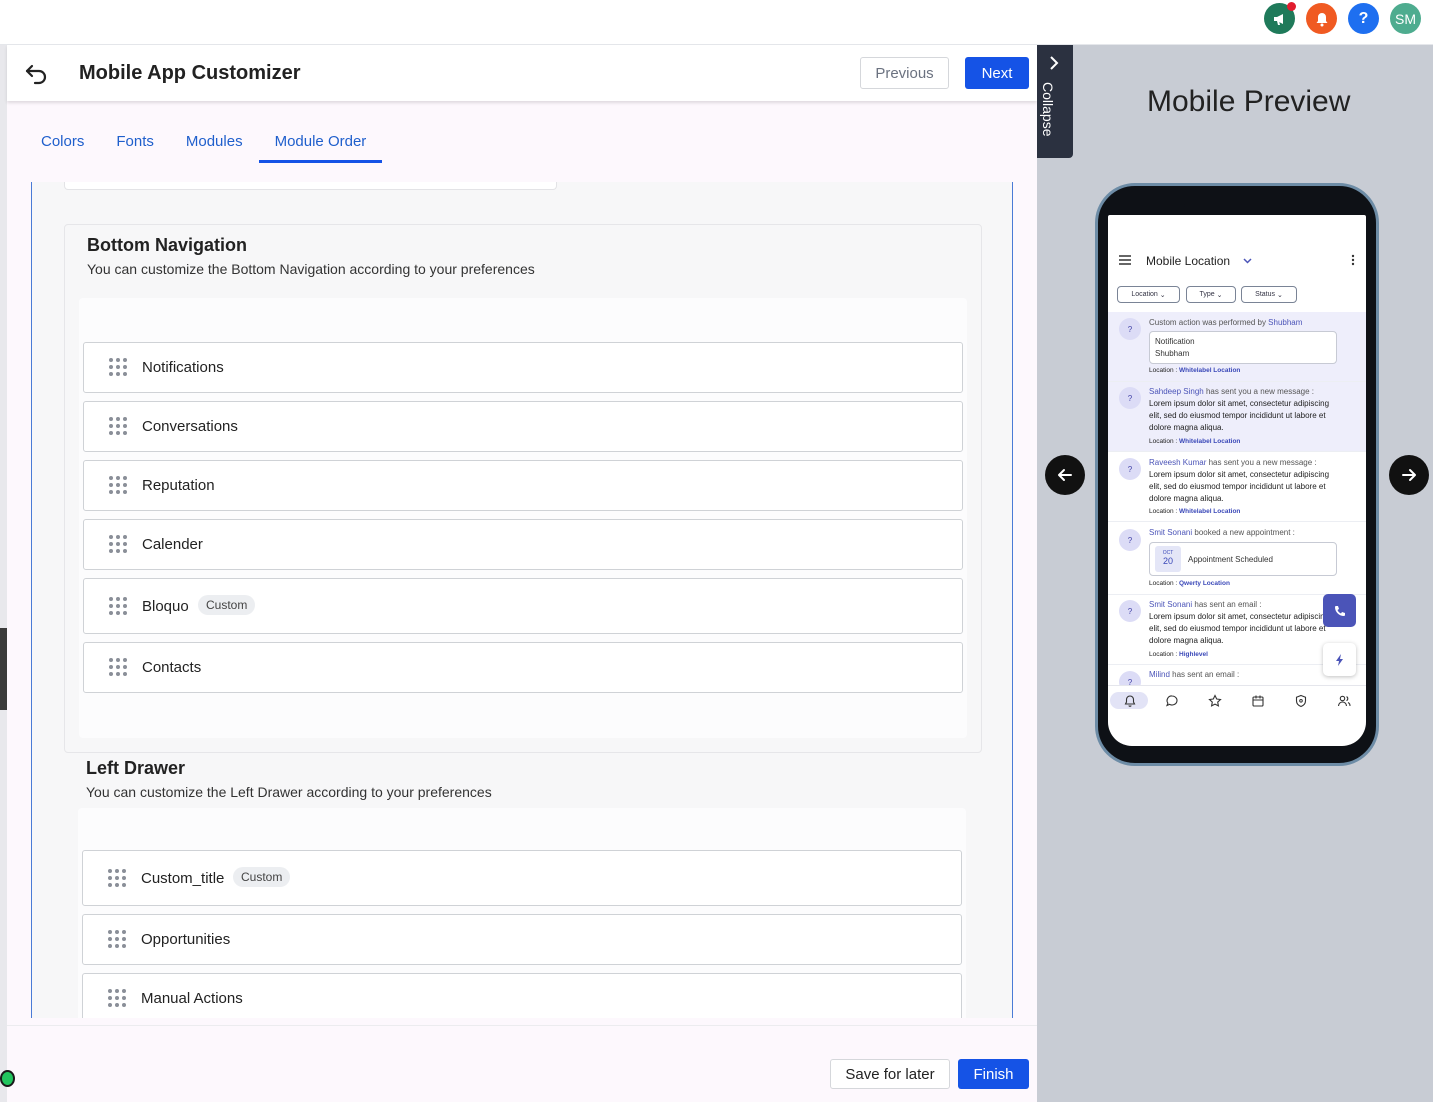  What do you see at coordinates (320, 143) in the screenshot?
I see `tab-module-order: Module Order` at bounding box center [320, 143].